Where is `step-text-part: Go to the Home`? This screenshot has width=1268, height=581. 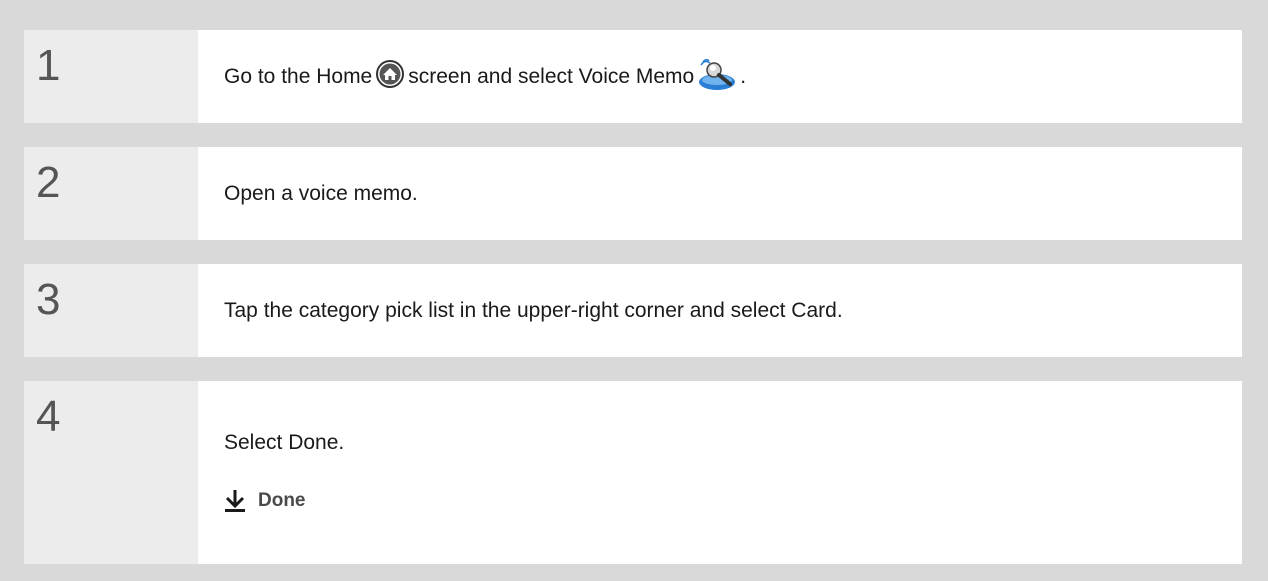 step-text-part: Go to the Home is located at coordinates (298, 76).